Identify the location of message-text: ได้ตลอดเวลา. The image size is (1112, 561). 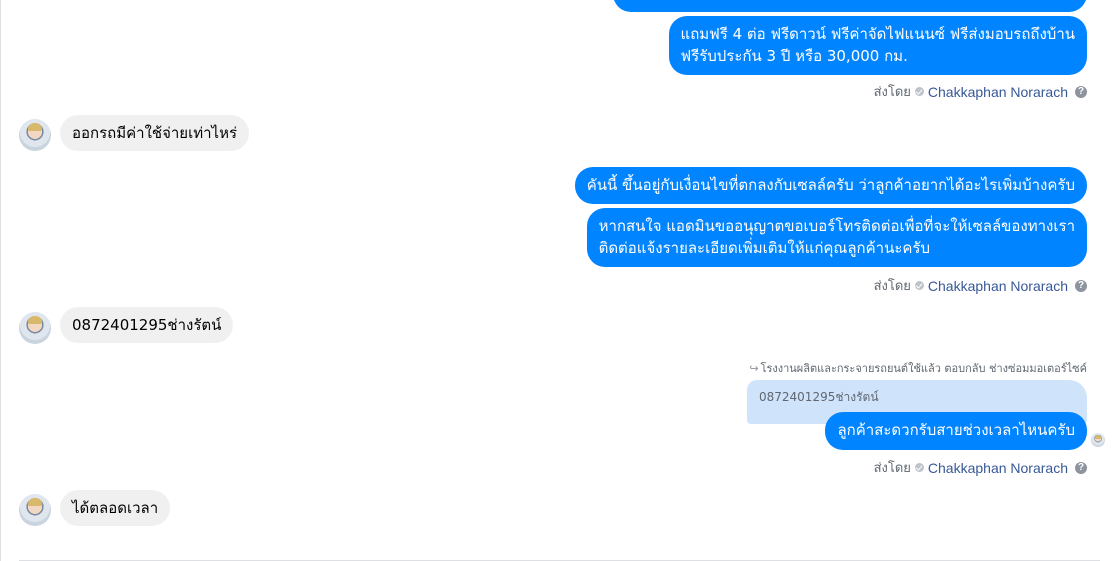
(115, 508).